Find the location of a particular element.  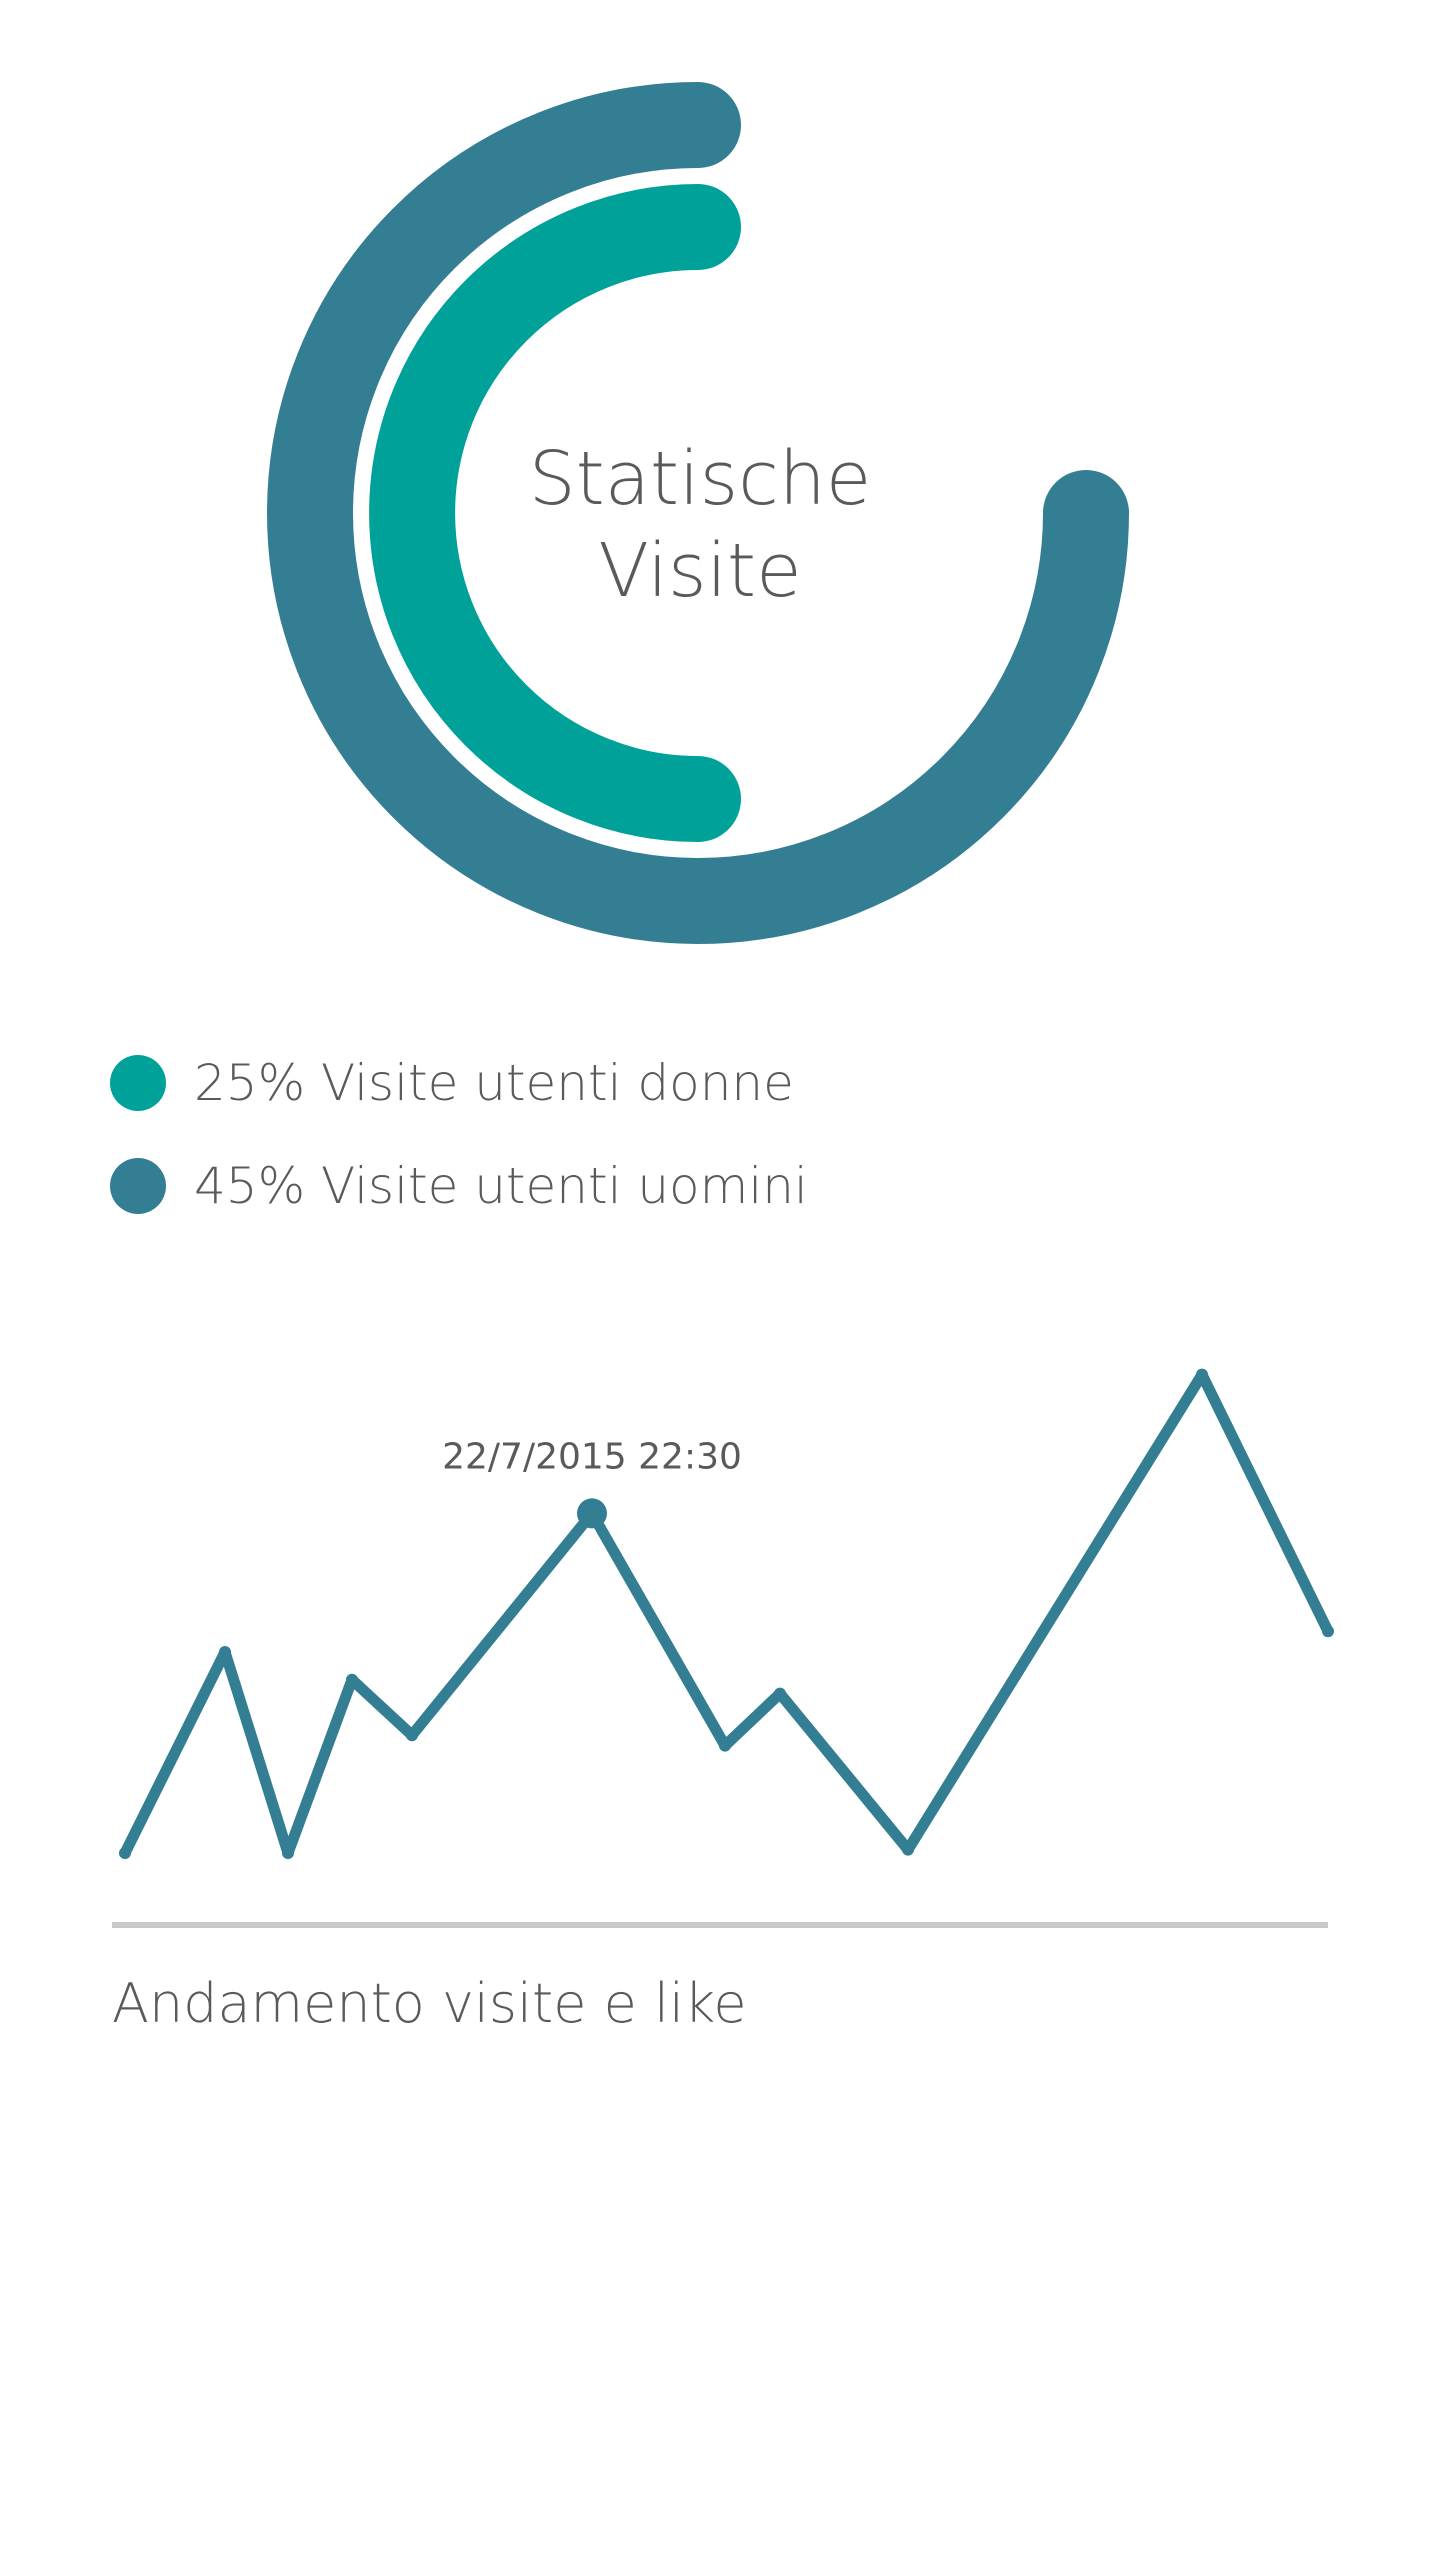

women-color-dot-icon is located at coordinates (138, 1083).